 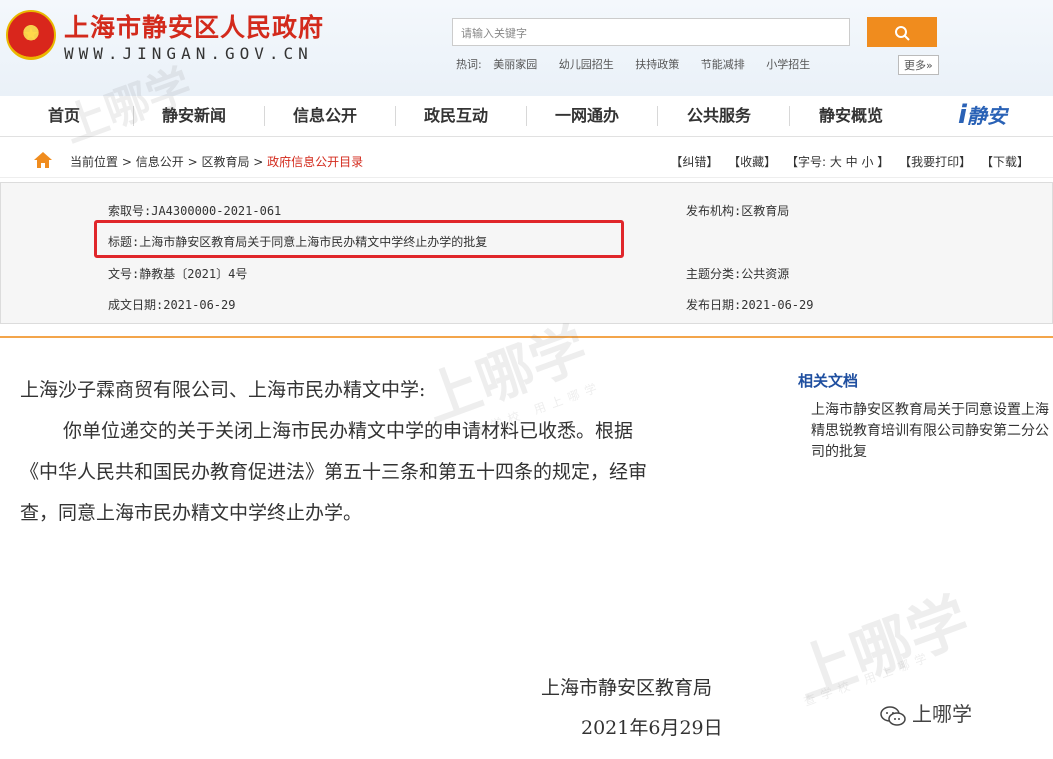 I want to click on jingan-logo-text: 静安, so click(x=986, y=116).